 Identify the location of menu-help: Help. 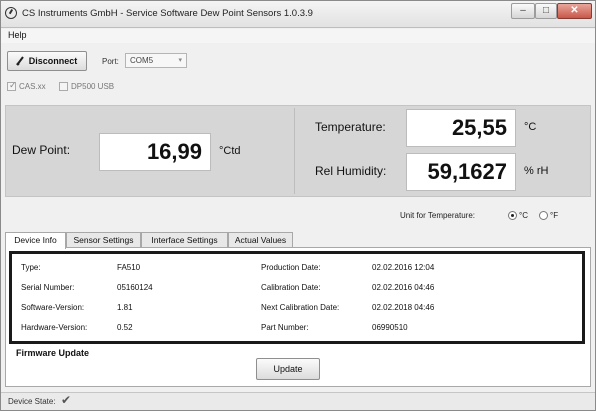
(17, 35).